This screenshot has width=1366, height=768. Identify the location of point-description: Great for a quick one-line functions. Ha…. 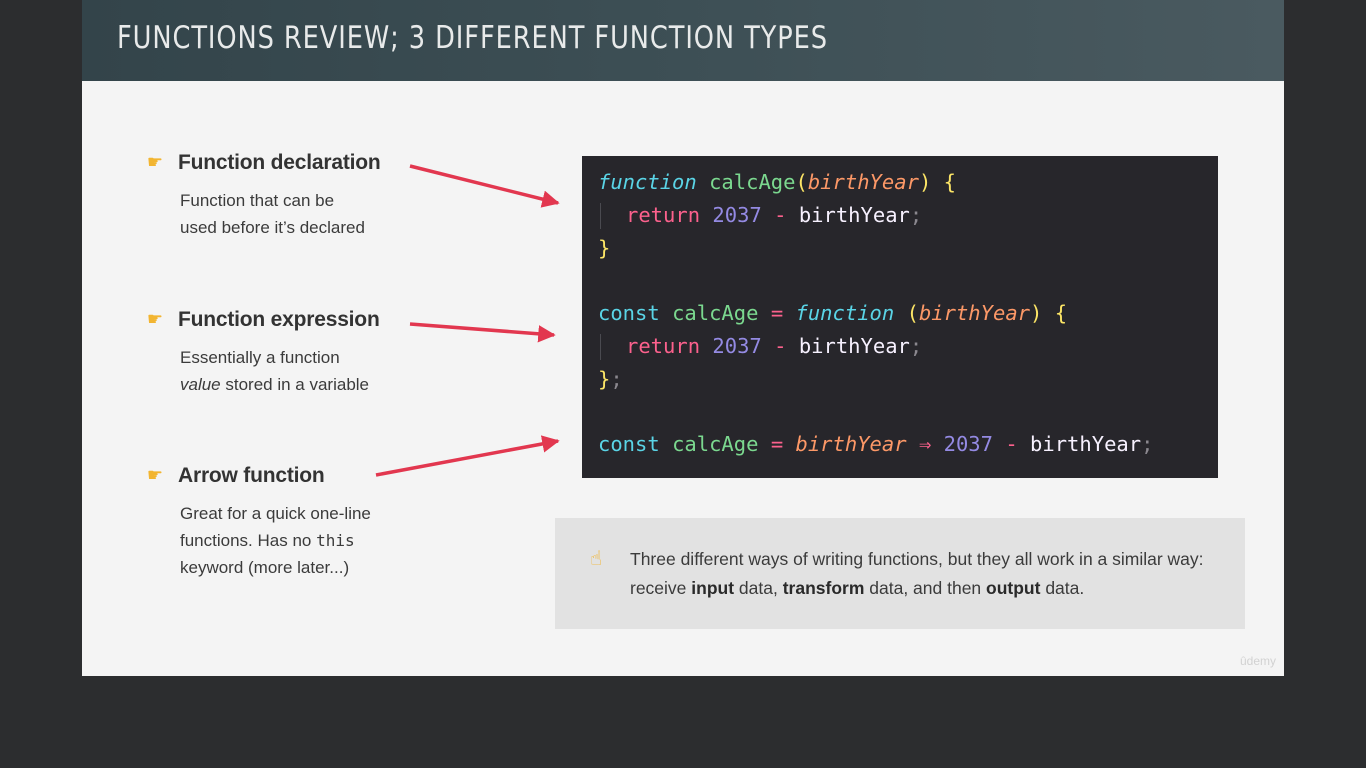
(275, 540).